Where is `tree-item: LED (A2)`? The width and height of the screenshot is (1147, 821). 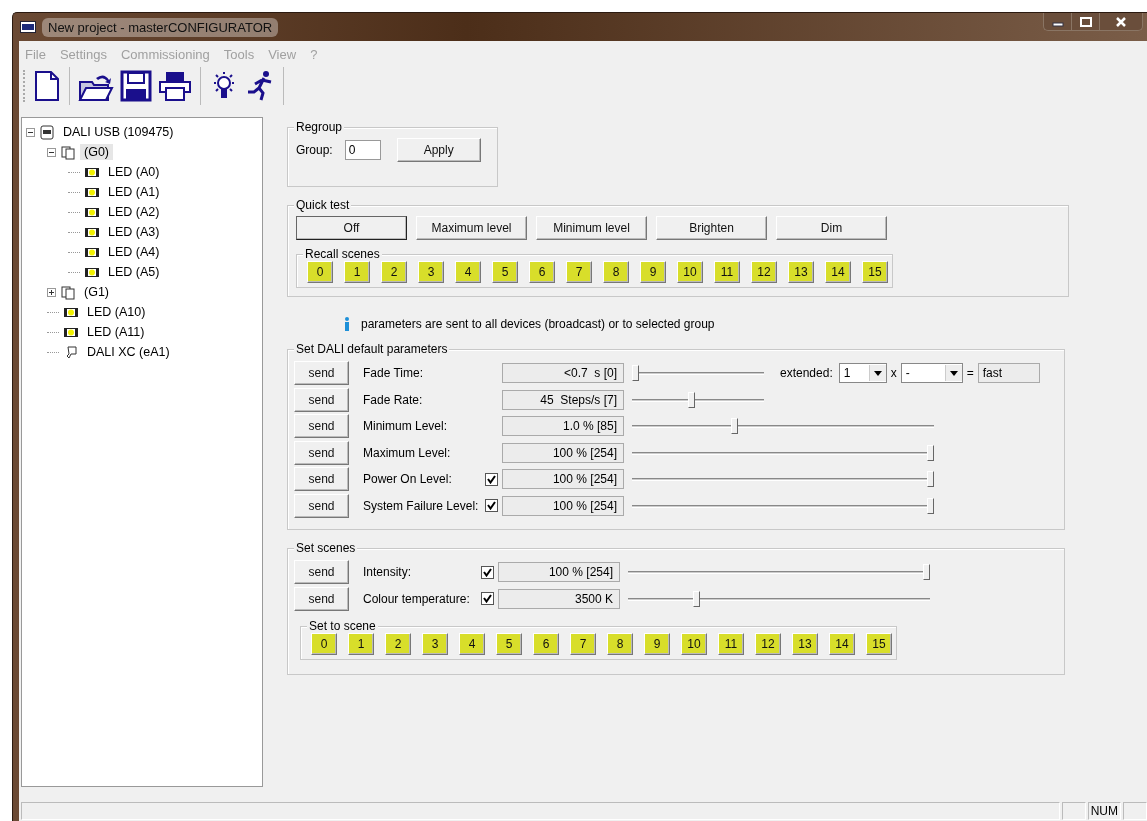
tree-item: LED (A2) is located at coordinates (134, 212).